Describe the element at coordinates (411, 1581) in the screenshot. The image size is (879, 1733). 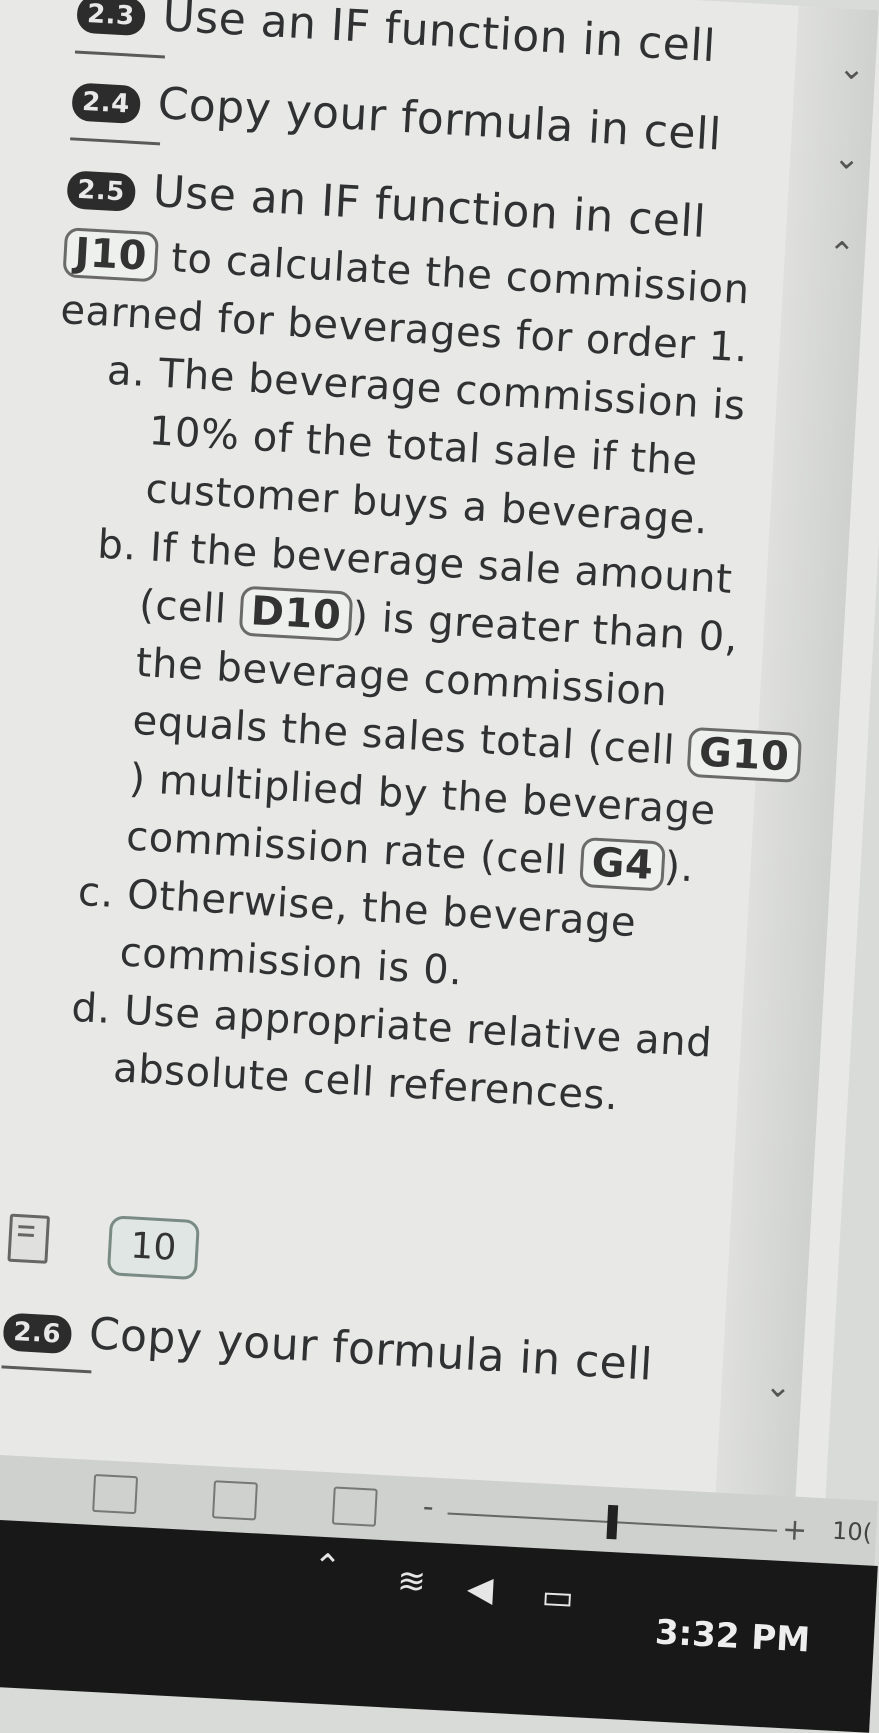
I see `wifi-icon: ≋` at that location.